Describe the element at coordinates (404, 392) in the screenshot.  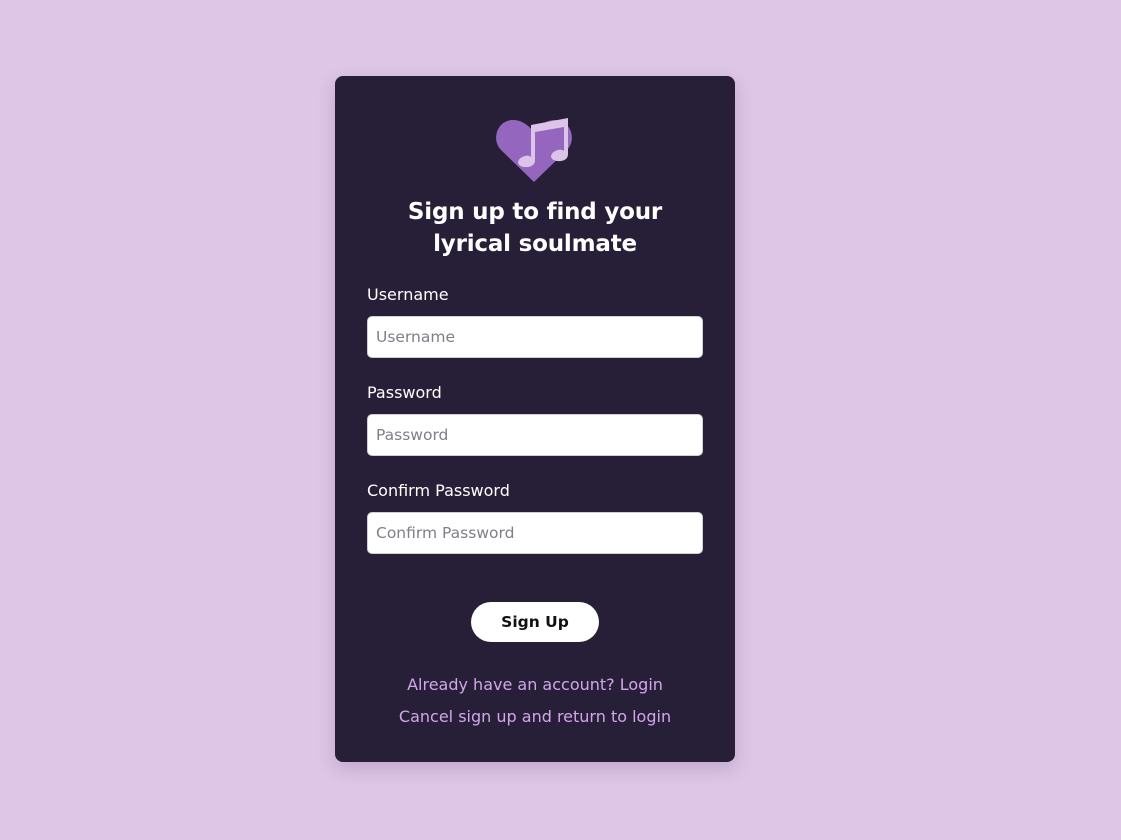
I see `password-label: Password` at that location.